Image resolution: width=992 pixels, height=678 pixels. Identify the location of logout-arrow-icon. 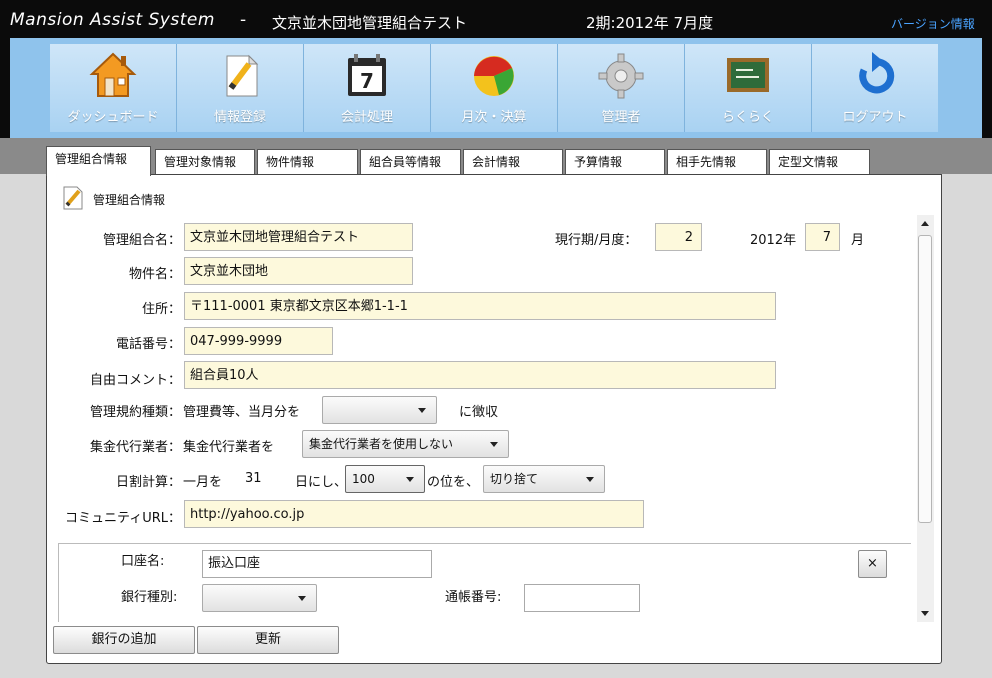
(877, 73).